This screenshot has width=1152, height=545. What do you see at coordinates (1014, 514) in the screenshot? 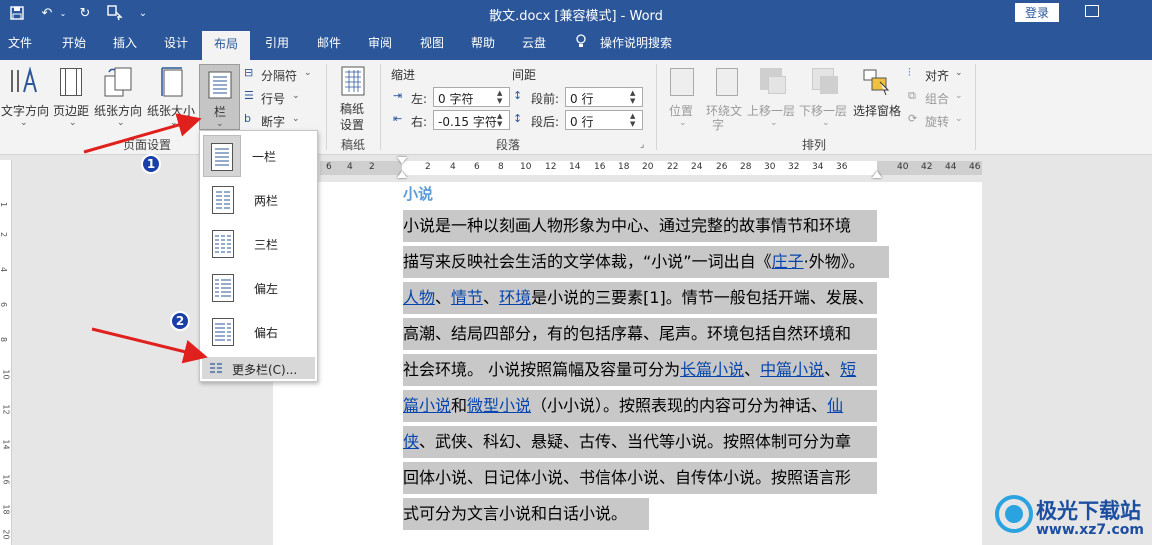
I see `watermark-logo-icon` at bounding box center [1014, 514].